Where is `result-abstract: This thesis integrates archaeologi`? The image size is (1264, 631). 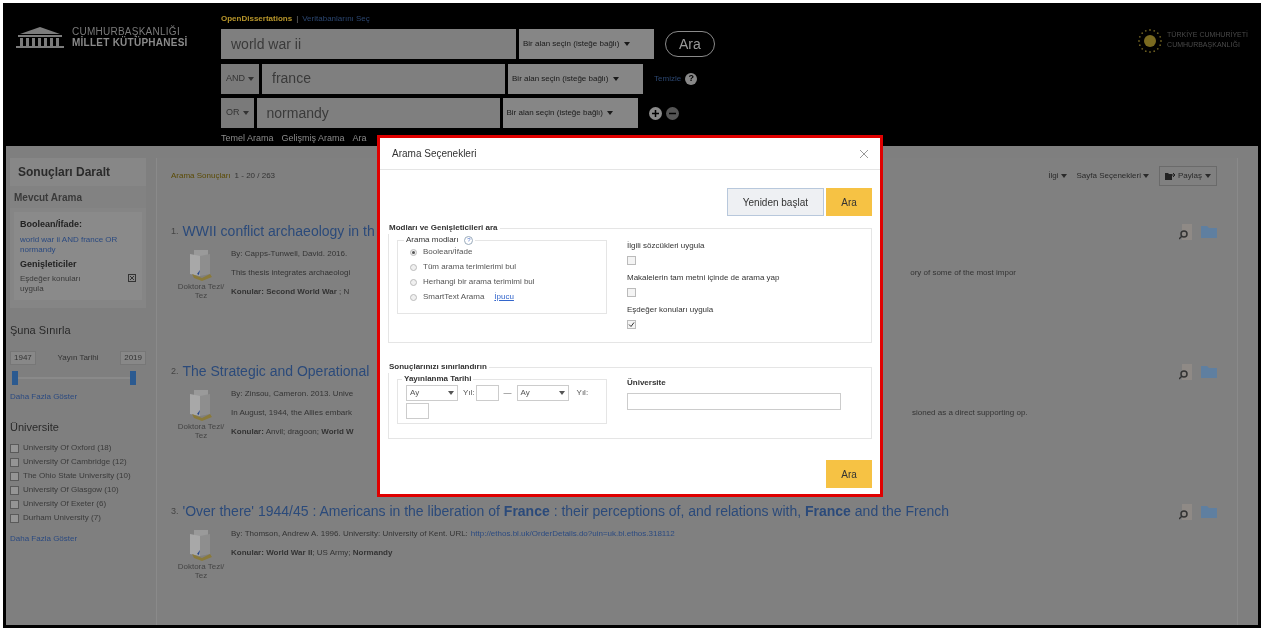 result-abstract: This thesis integrates archaeologi is located at coordinates (291, 273).